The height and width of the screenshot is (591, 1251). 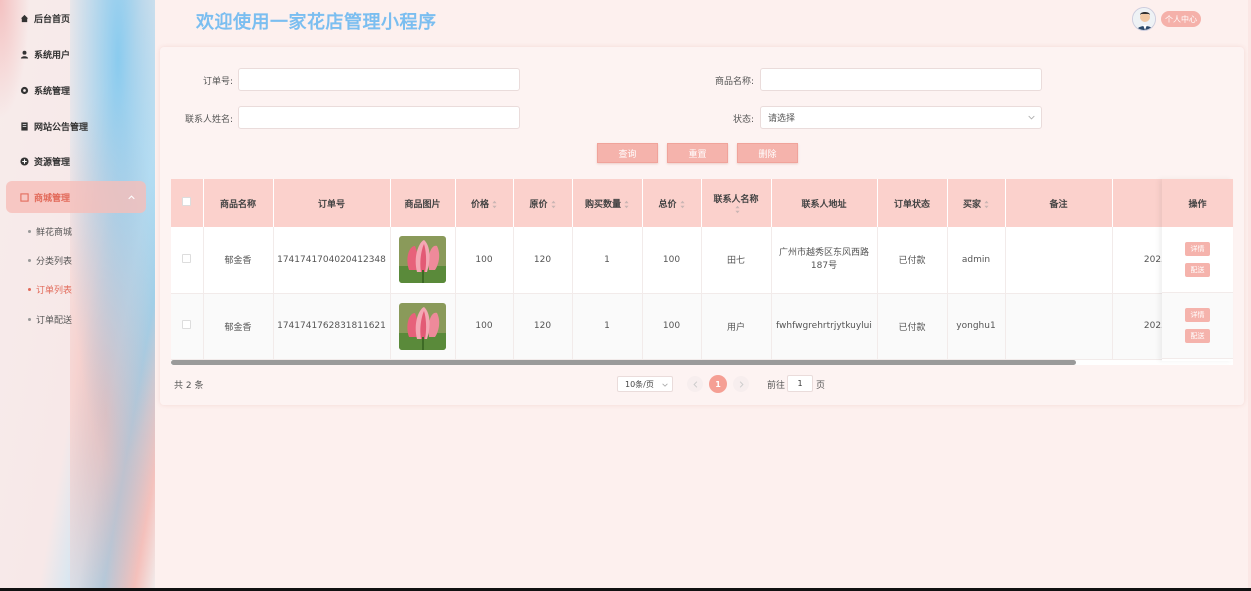 What do you see at coordinates (52, 19) in the screenshot?
I see `sidebar-item-label: 后台首页` at bounding box center [52, 19].